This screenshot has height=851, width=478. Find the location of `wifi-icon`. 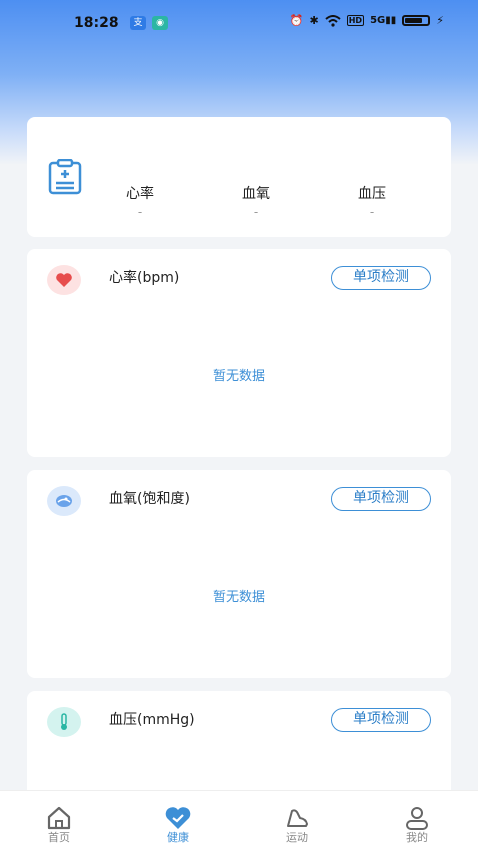

wifi-icon is located at coordinates (333, 20).